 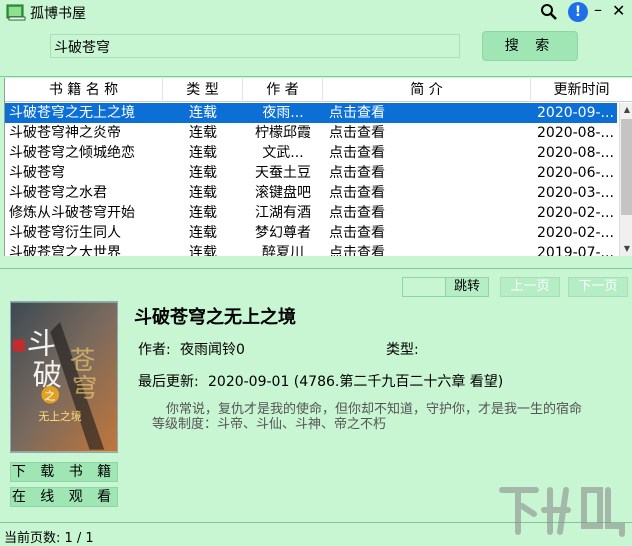 I want to click on close-icon: ✕, so click(x=618, y=11).